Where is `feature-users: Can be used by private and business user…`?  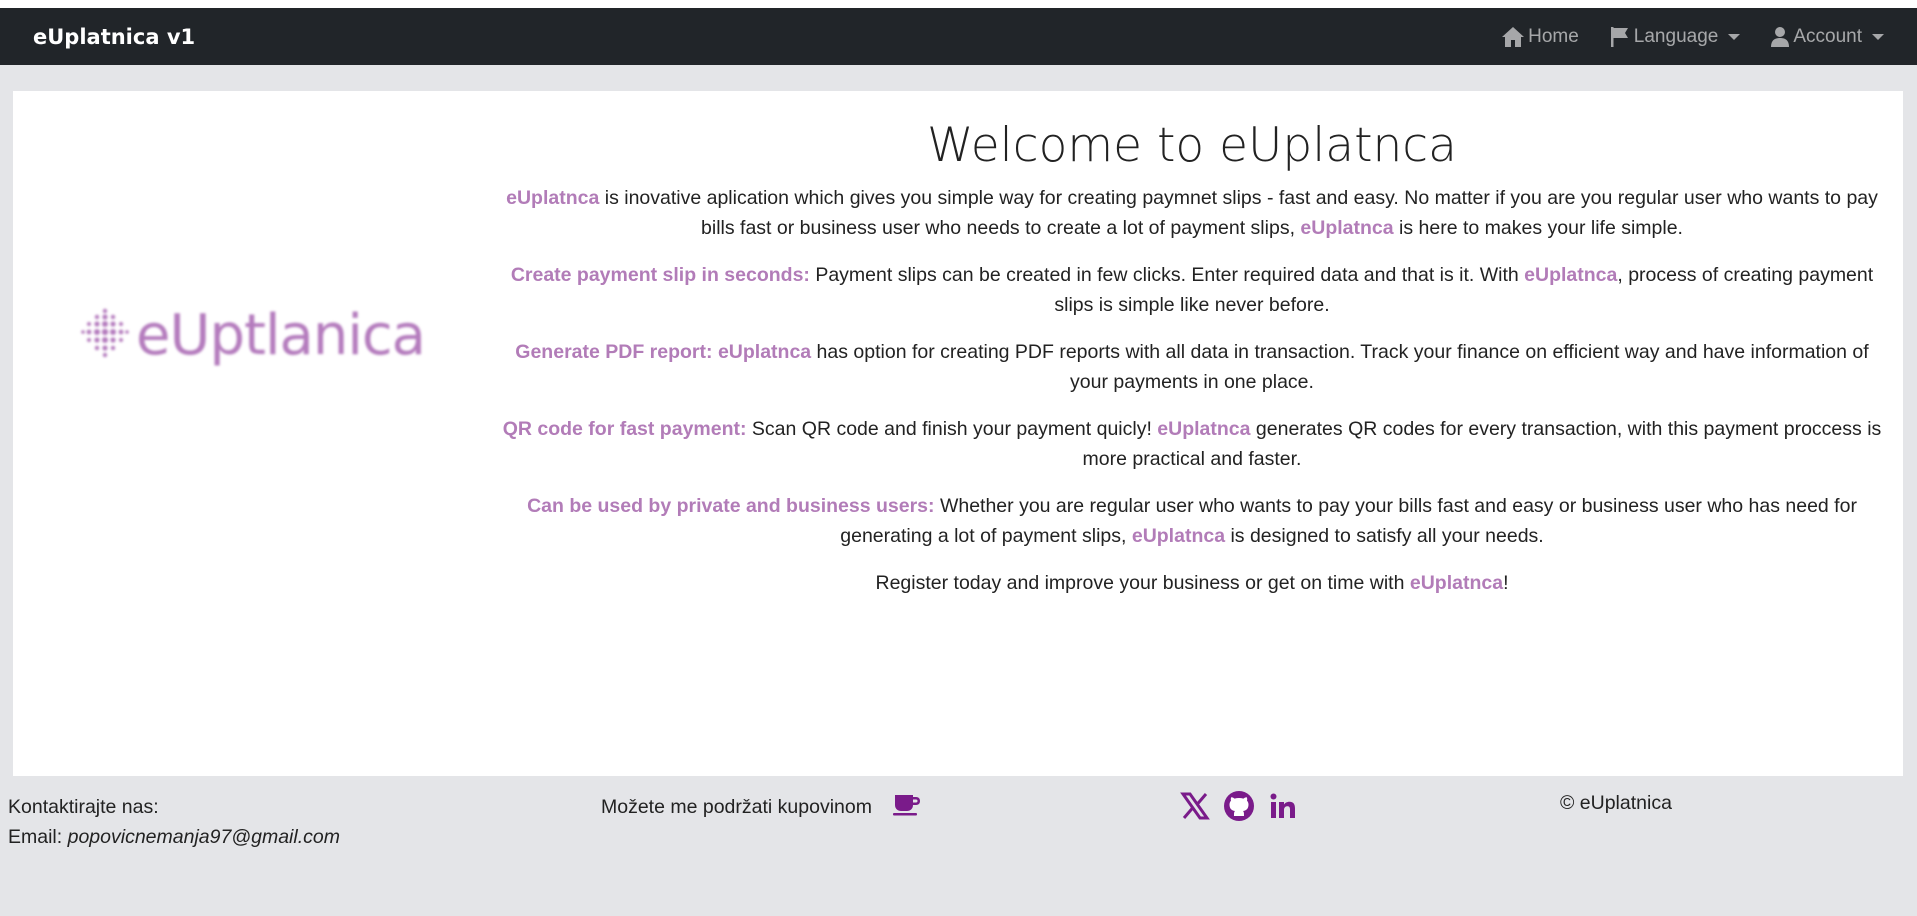
feature-users: Can be used by private and business user… is located at coordinates (1192, 521).